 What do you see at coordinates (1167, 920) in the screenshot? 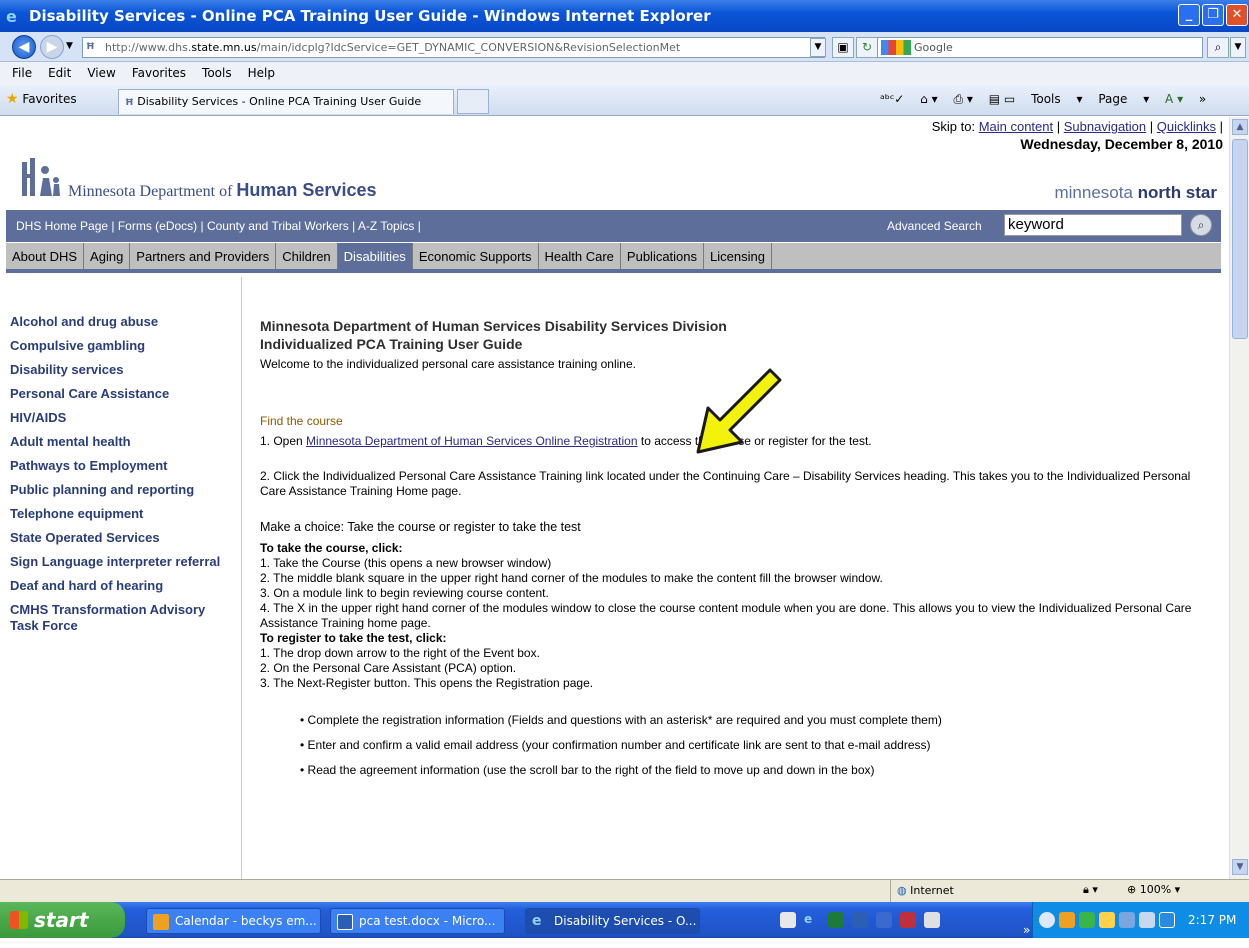
I see `tray-update-icon` at bounding box center [1167, 920].